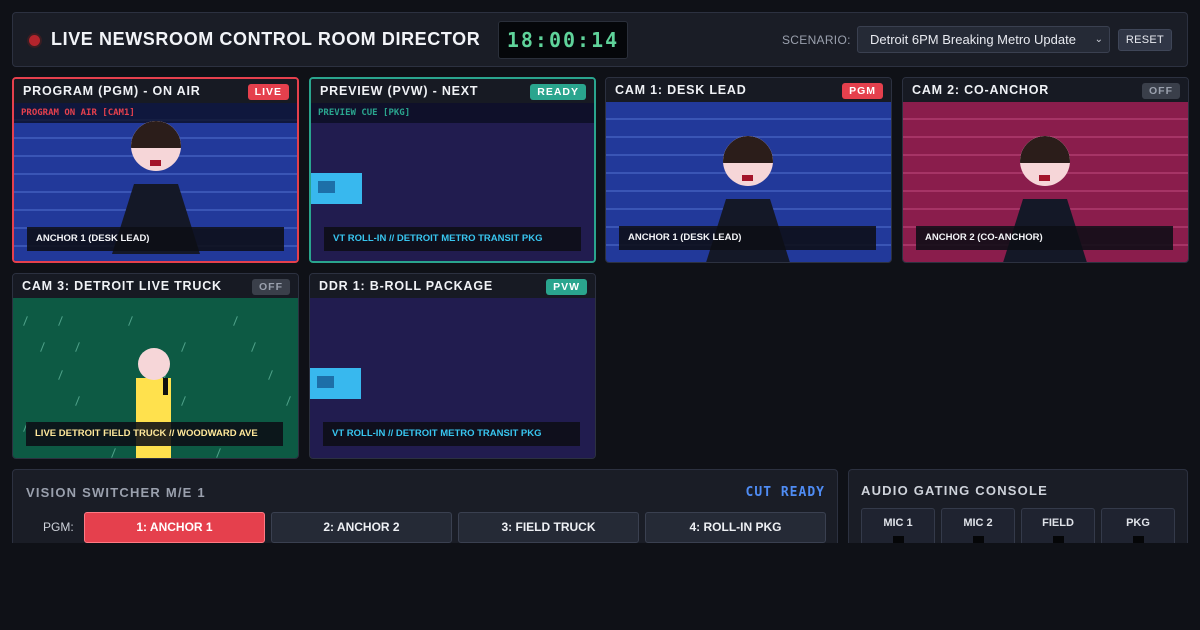  What do you see at coordinates (816, 40) in the screenshot?
I see `scenario-label: SCENARIO:` at bounding box center [816, 40].